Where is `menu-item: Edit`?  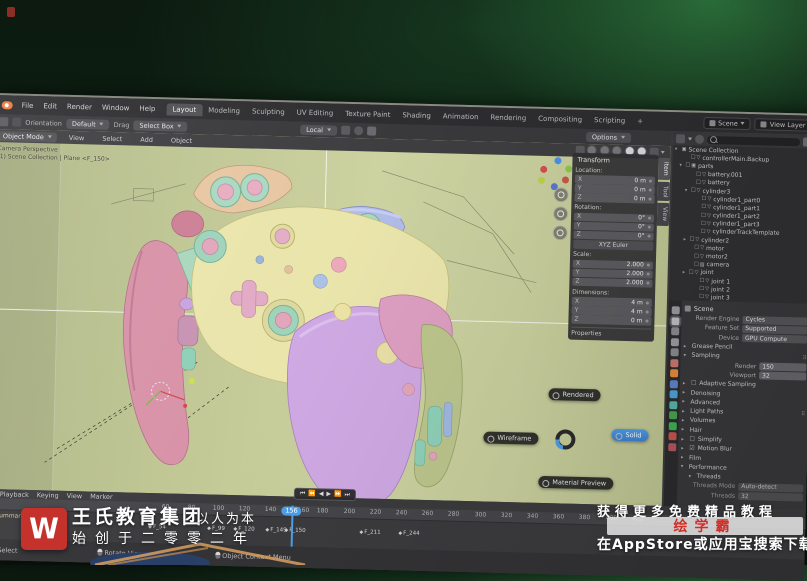 menu-item: Edit is located at coordinates (50, 106).